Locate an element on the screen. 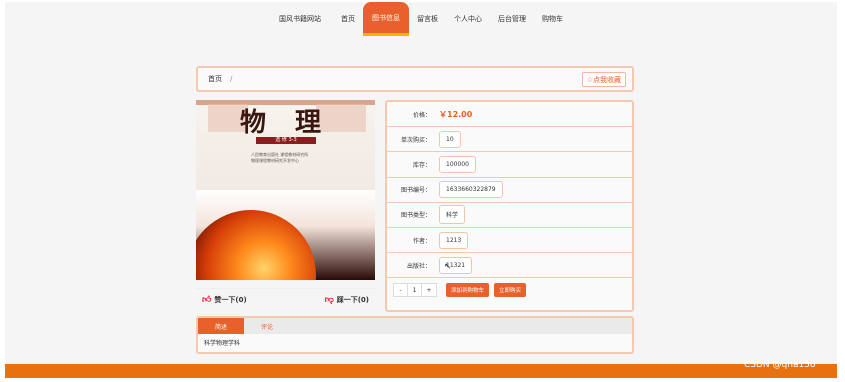 This screenshot has width=845, height=382. breadcrumb-home: 首页 is located at coordinates (215, 79).